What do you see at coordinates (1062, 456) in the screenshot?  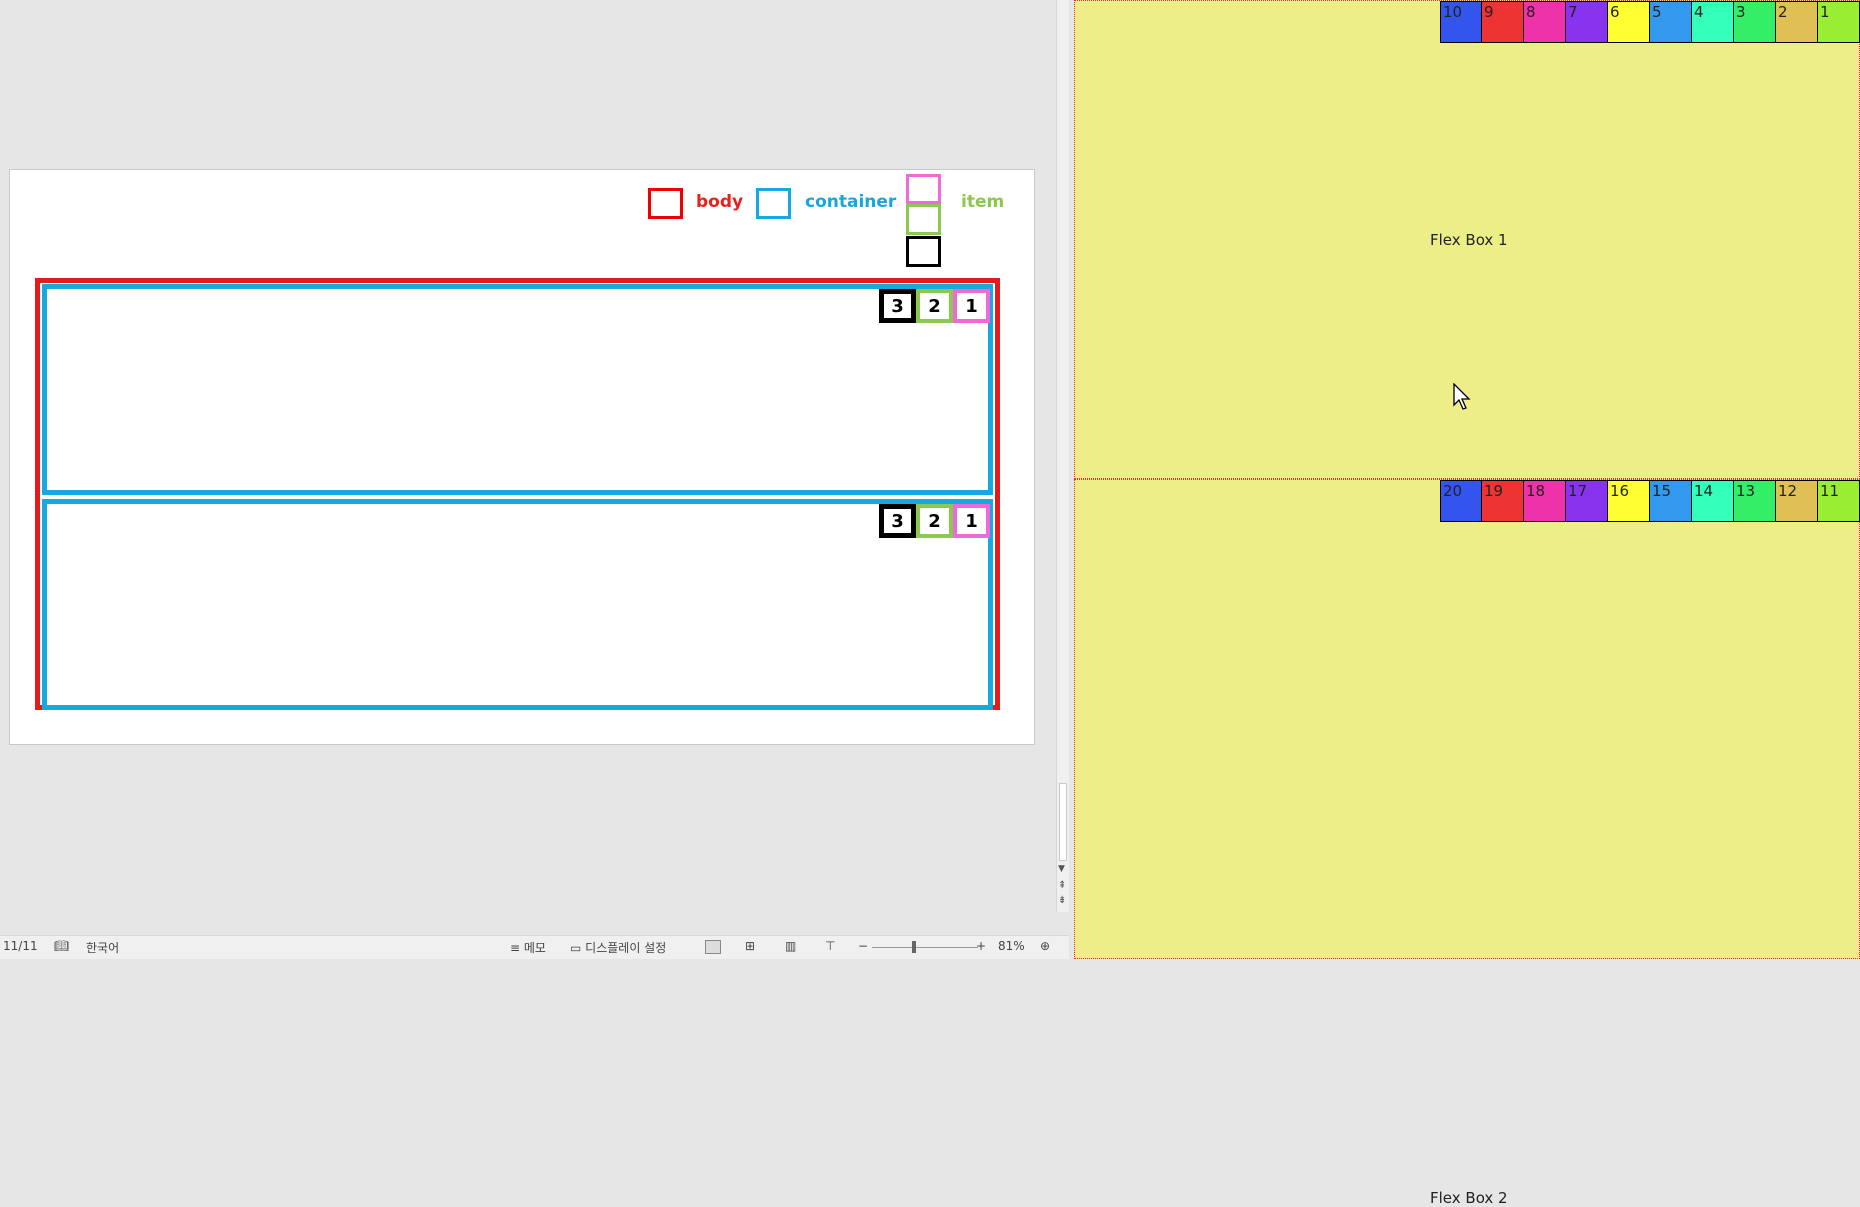 I see `vertical-scrollbar: ▼ ⇞ ⇟` at bounding box center [1062, 456].